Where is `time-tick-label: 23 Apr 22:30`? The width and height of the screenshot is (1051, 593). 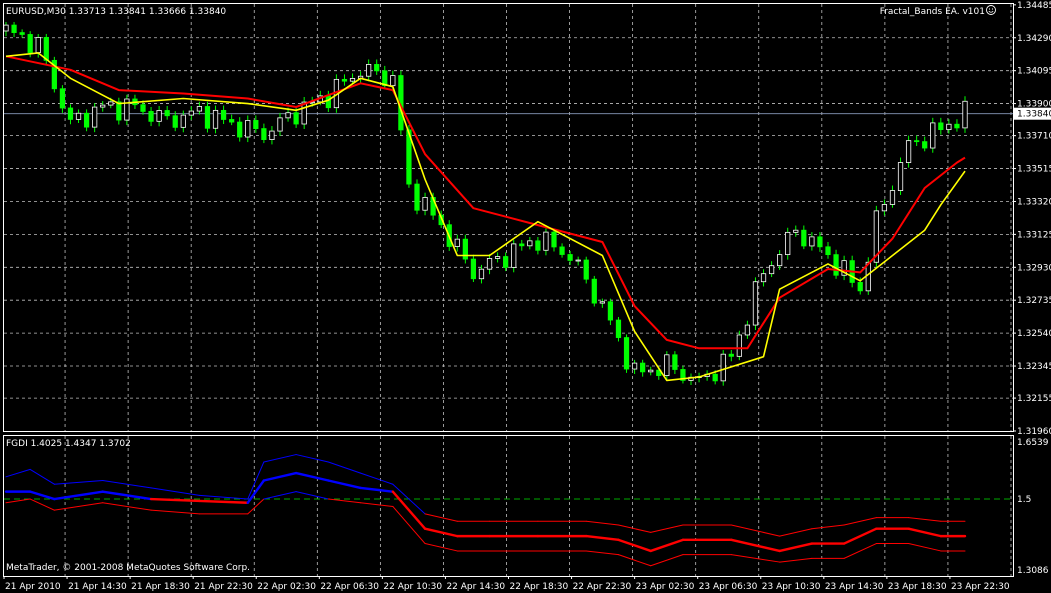
time-tick-label: 23 Apr 22:30 is located at coordinates (980, 587).